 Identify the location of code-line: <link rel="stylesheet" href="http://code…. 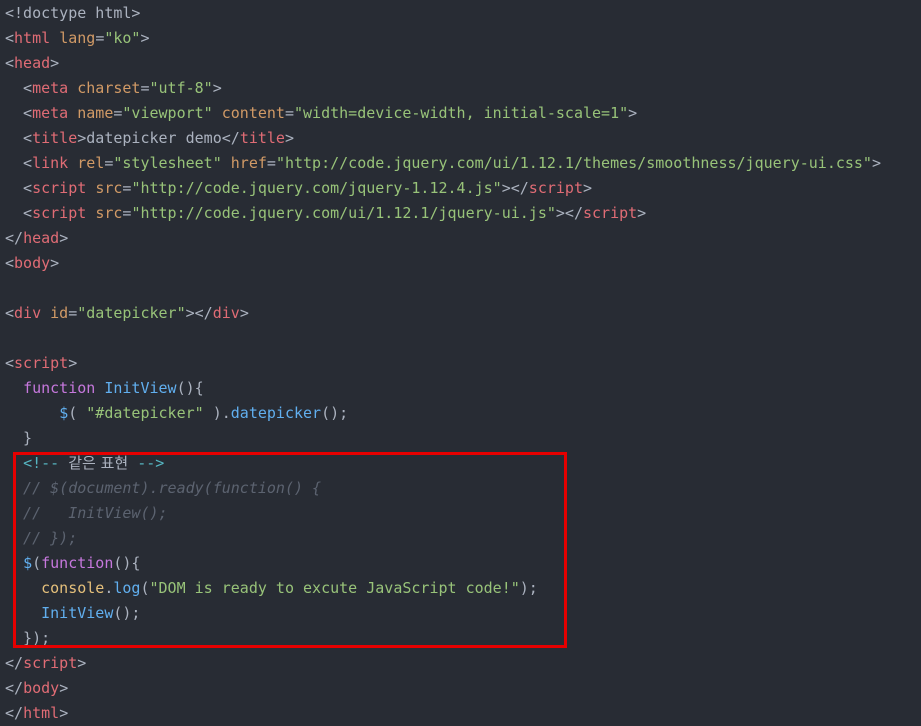
(443, 163).